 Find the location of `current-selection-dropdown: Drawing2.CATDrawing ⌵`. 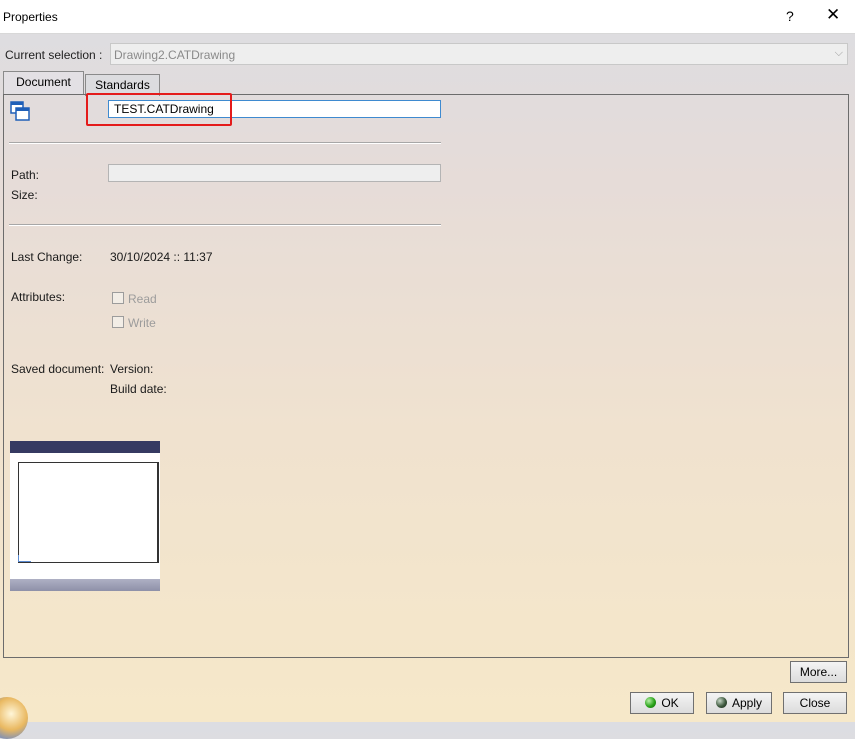

current-selection-dropdown: Drawing2.CATDrawing ⌵ is located at coordinates (479, 54).